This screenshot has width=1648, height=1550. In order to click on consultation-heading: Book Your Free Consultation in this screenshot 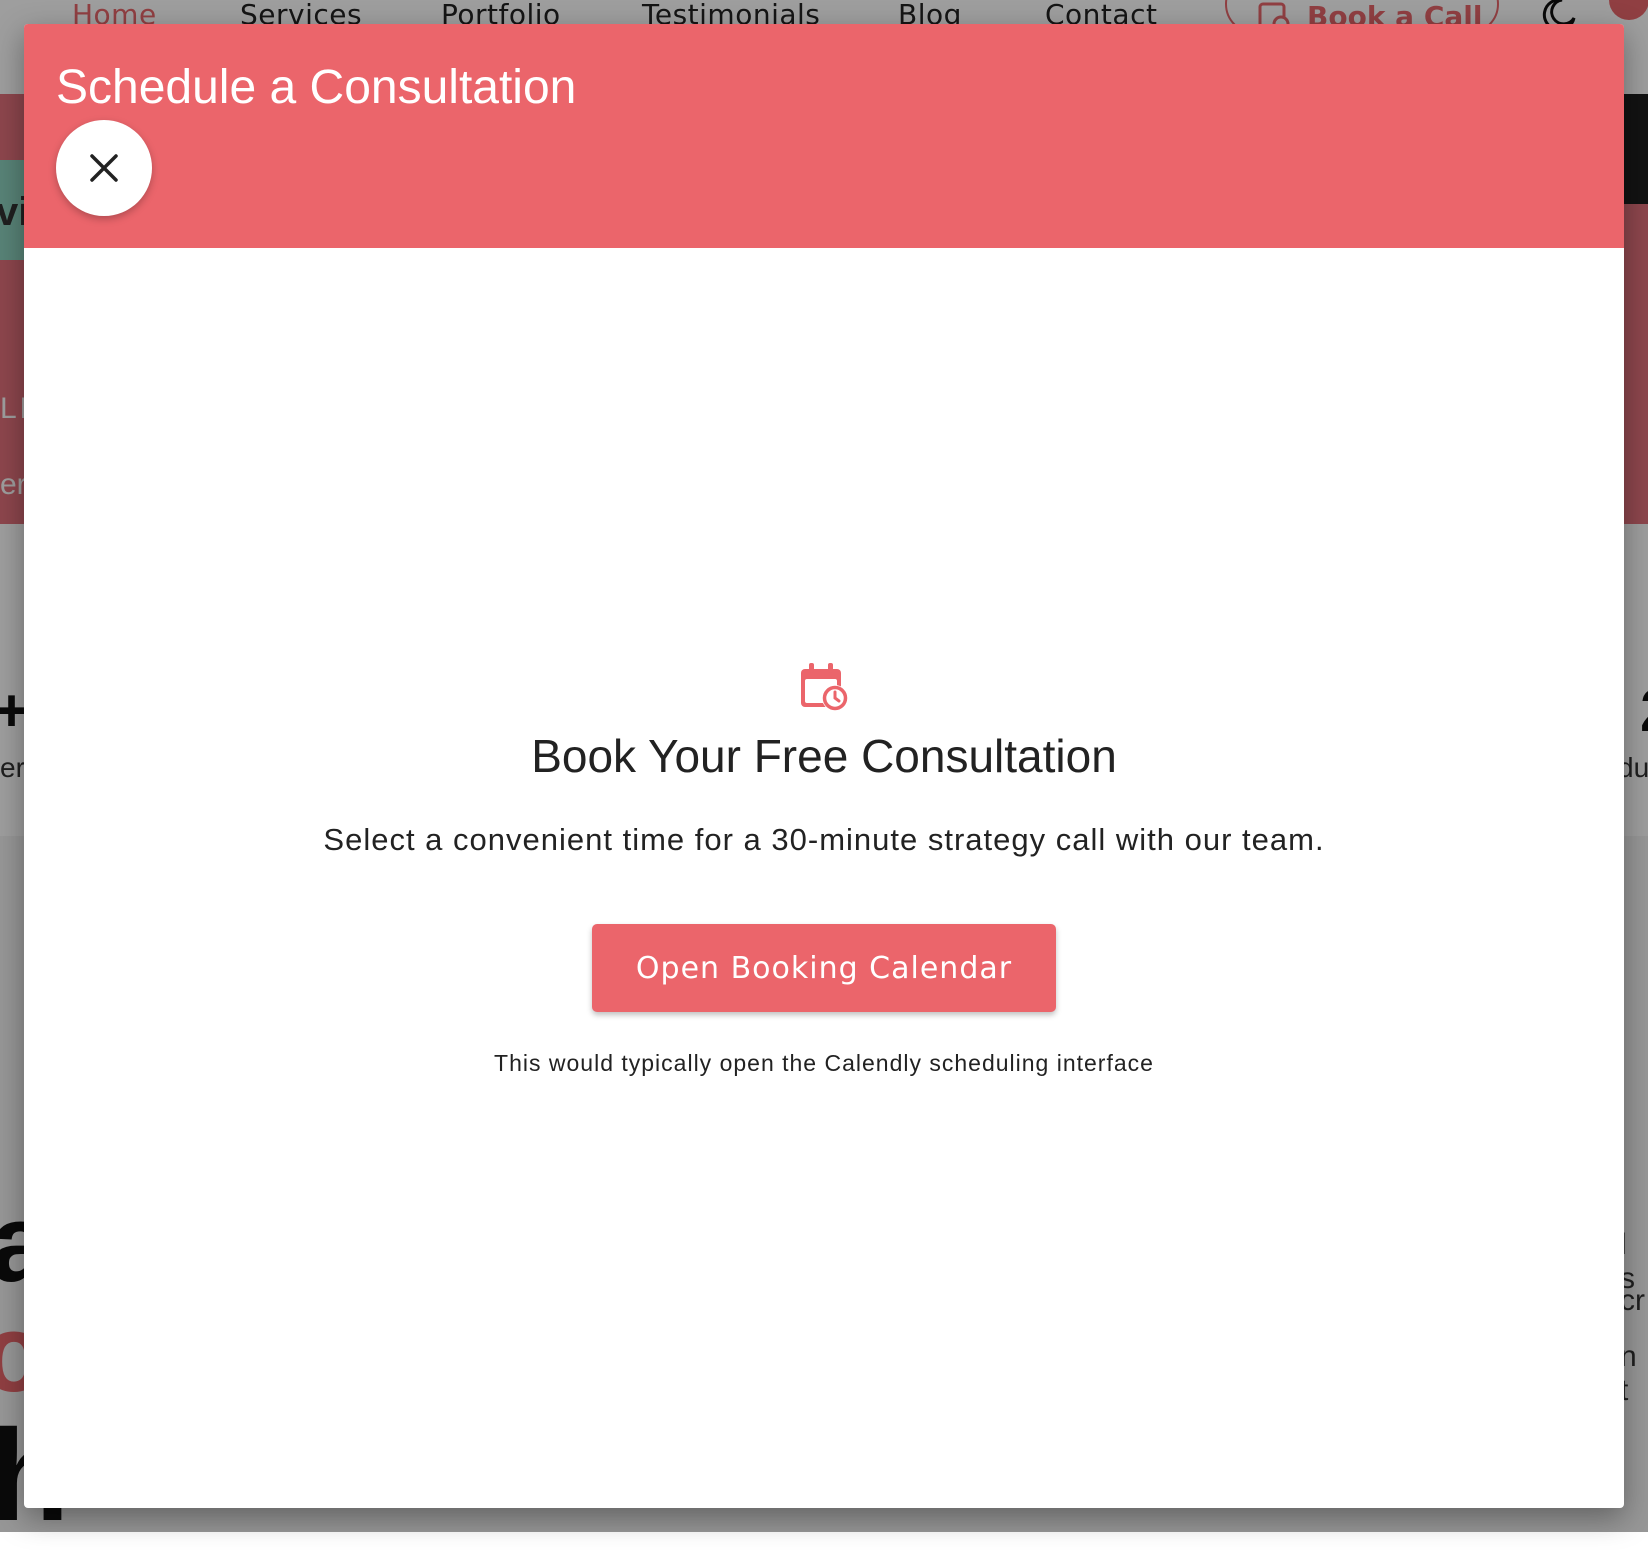, I will do `click(824, 756)`.